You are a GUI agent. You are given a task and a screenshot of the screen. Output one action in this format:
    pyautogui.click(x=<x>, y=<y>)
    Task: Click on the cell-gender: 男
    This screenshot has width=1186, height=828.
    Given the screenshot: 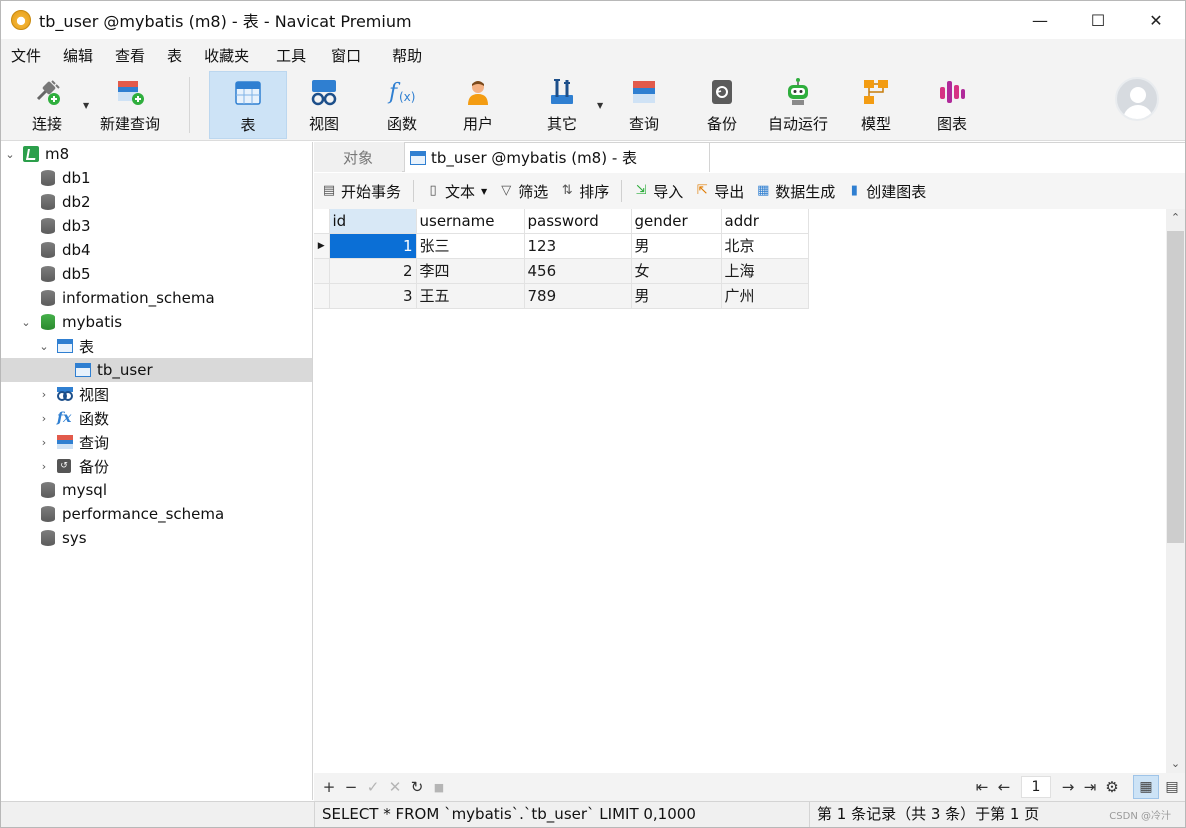 What is the action you would take?
    pyautogui.click(x=676, y=296)
    